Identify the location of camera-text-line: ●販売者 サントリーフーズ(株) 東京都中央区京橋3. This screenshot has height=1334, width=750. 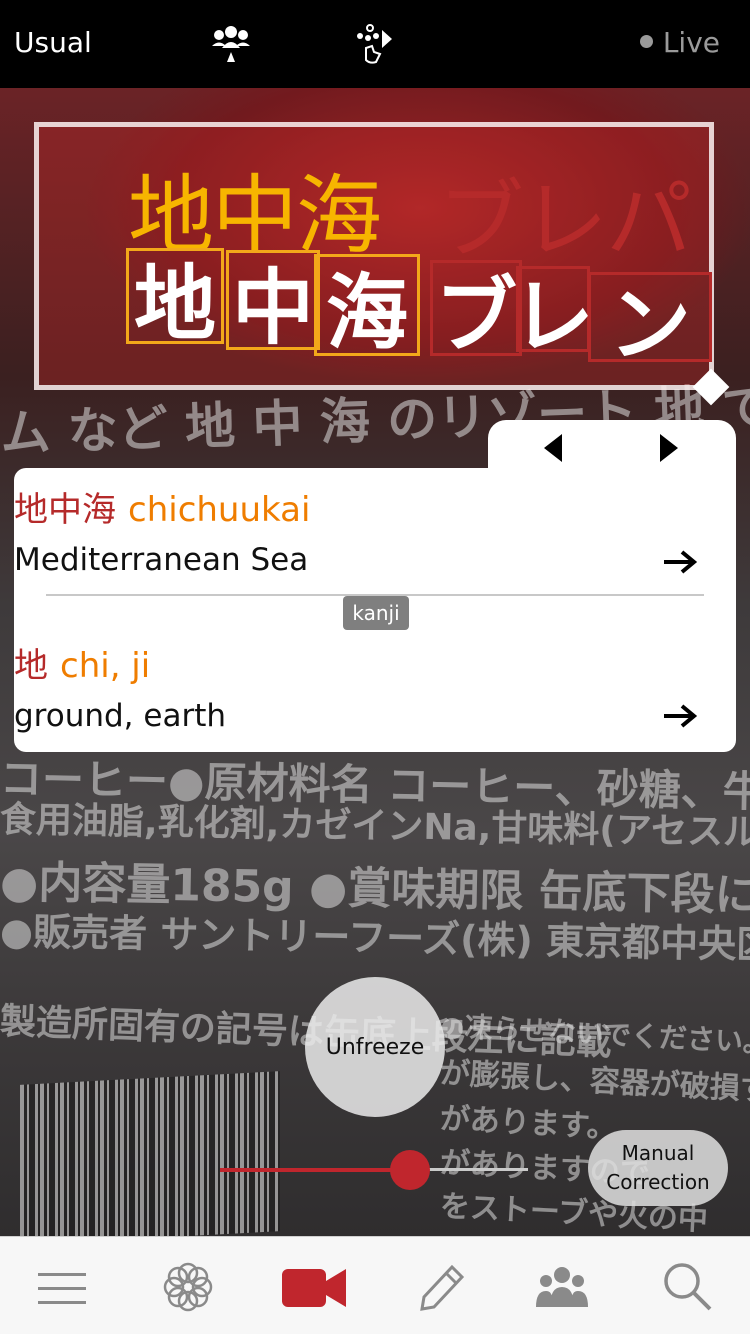
(375, 939).